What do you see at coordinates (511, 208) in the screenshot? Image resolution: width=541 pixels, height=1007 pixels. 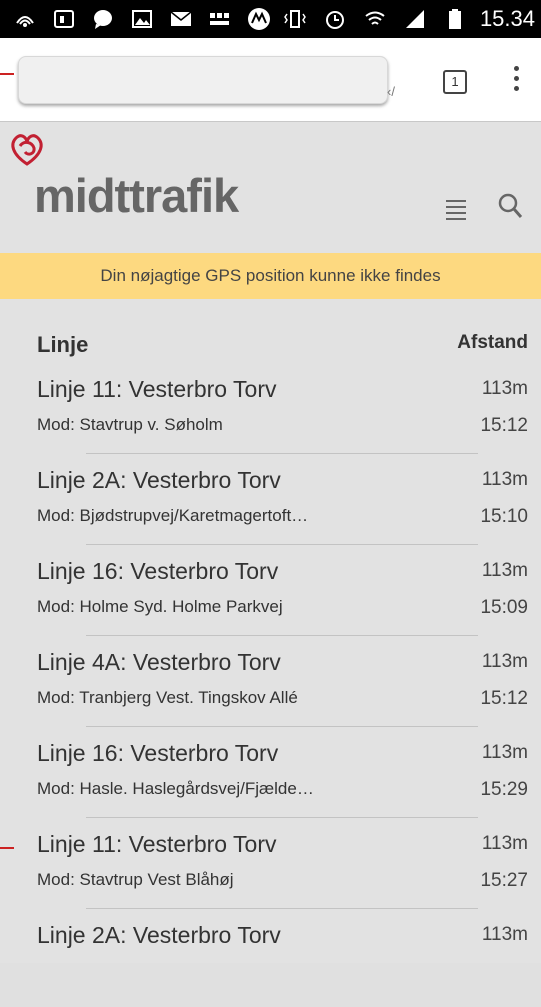 I see `search-icon` at bounding box center [511, 208].